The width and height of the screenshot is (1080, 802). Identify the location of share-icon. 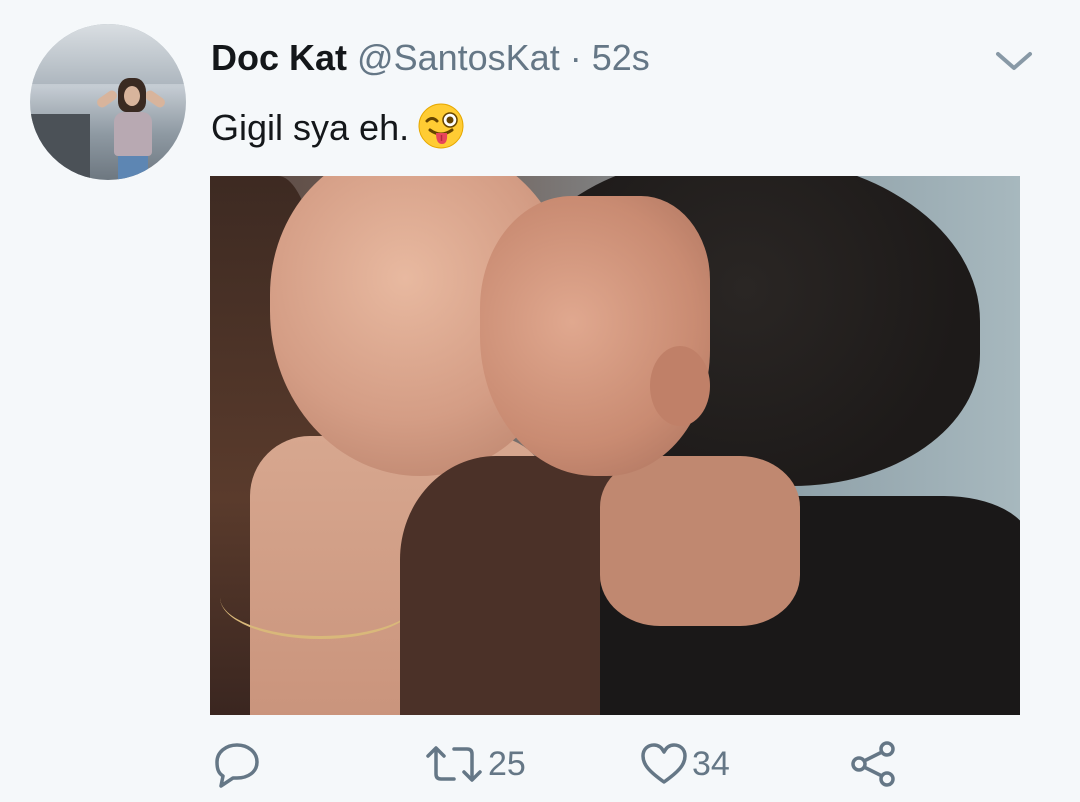
(874, 764).